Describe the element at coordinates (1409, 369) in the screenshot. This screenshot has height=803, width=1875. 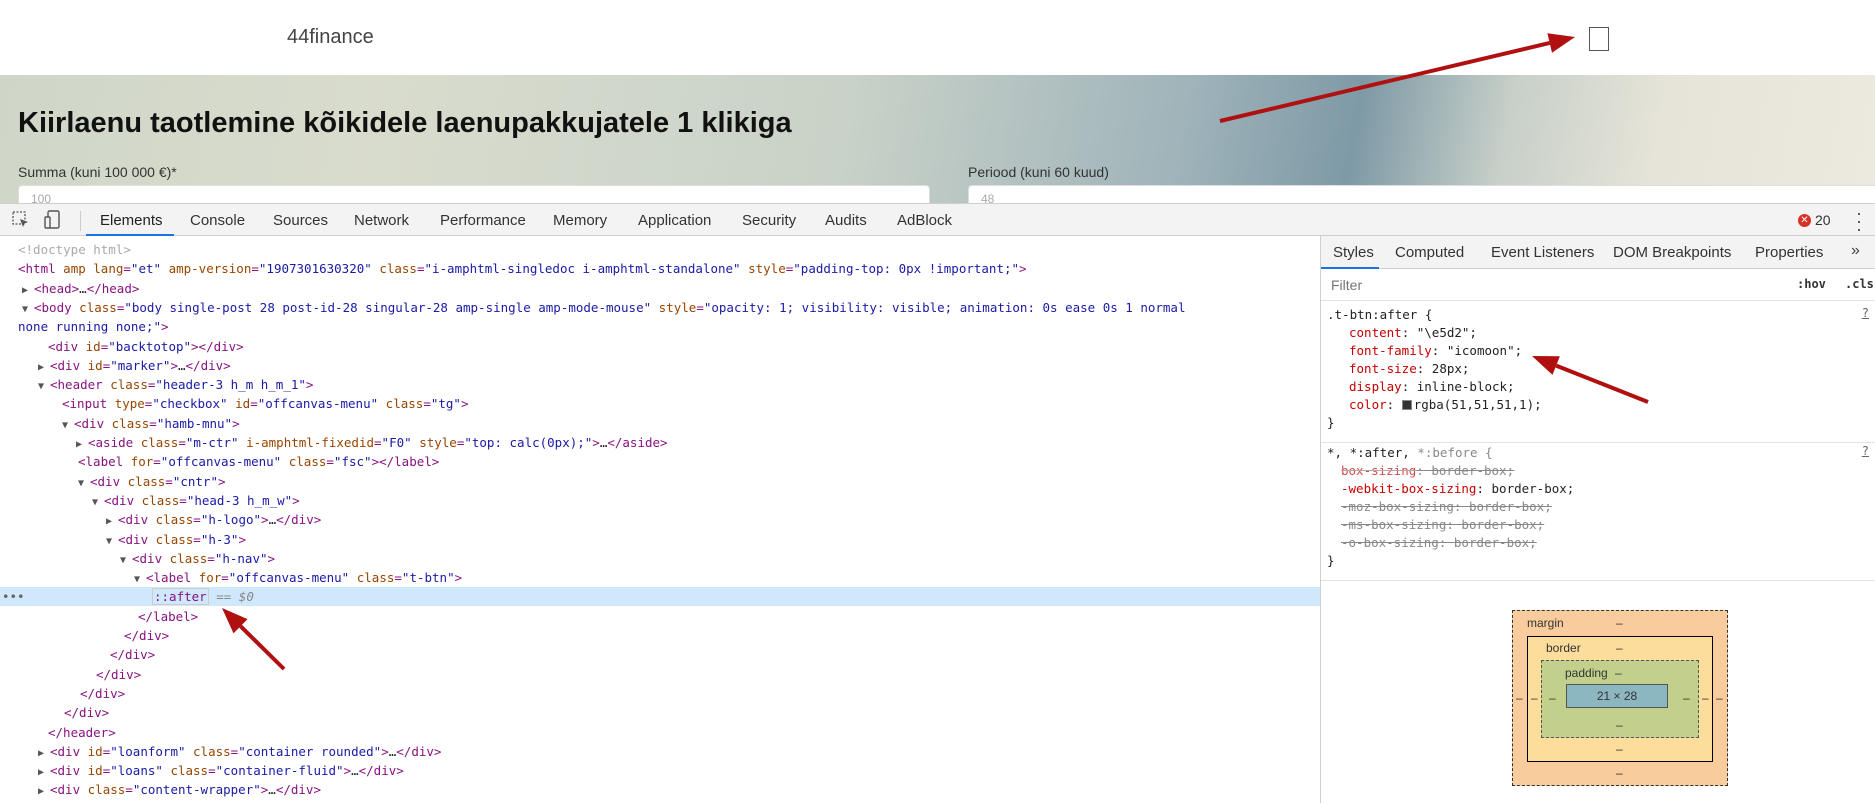
I see `css-property: font-size: 28px;` at that location.